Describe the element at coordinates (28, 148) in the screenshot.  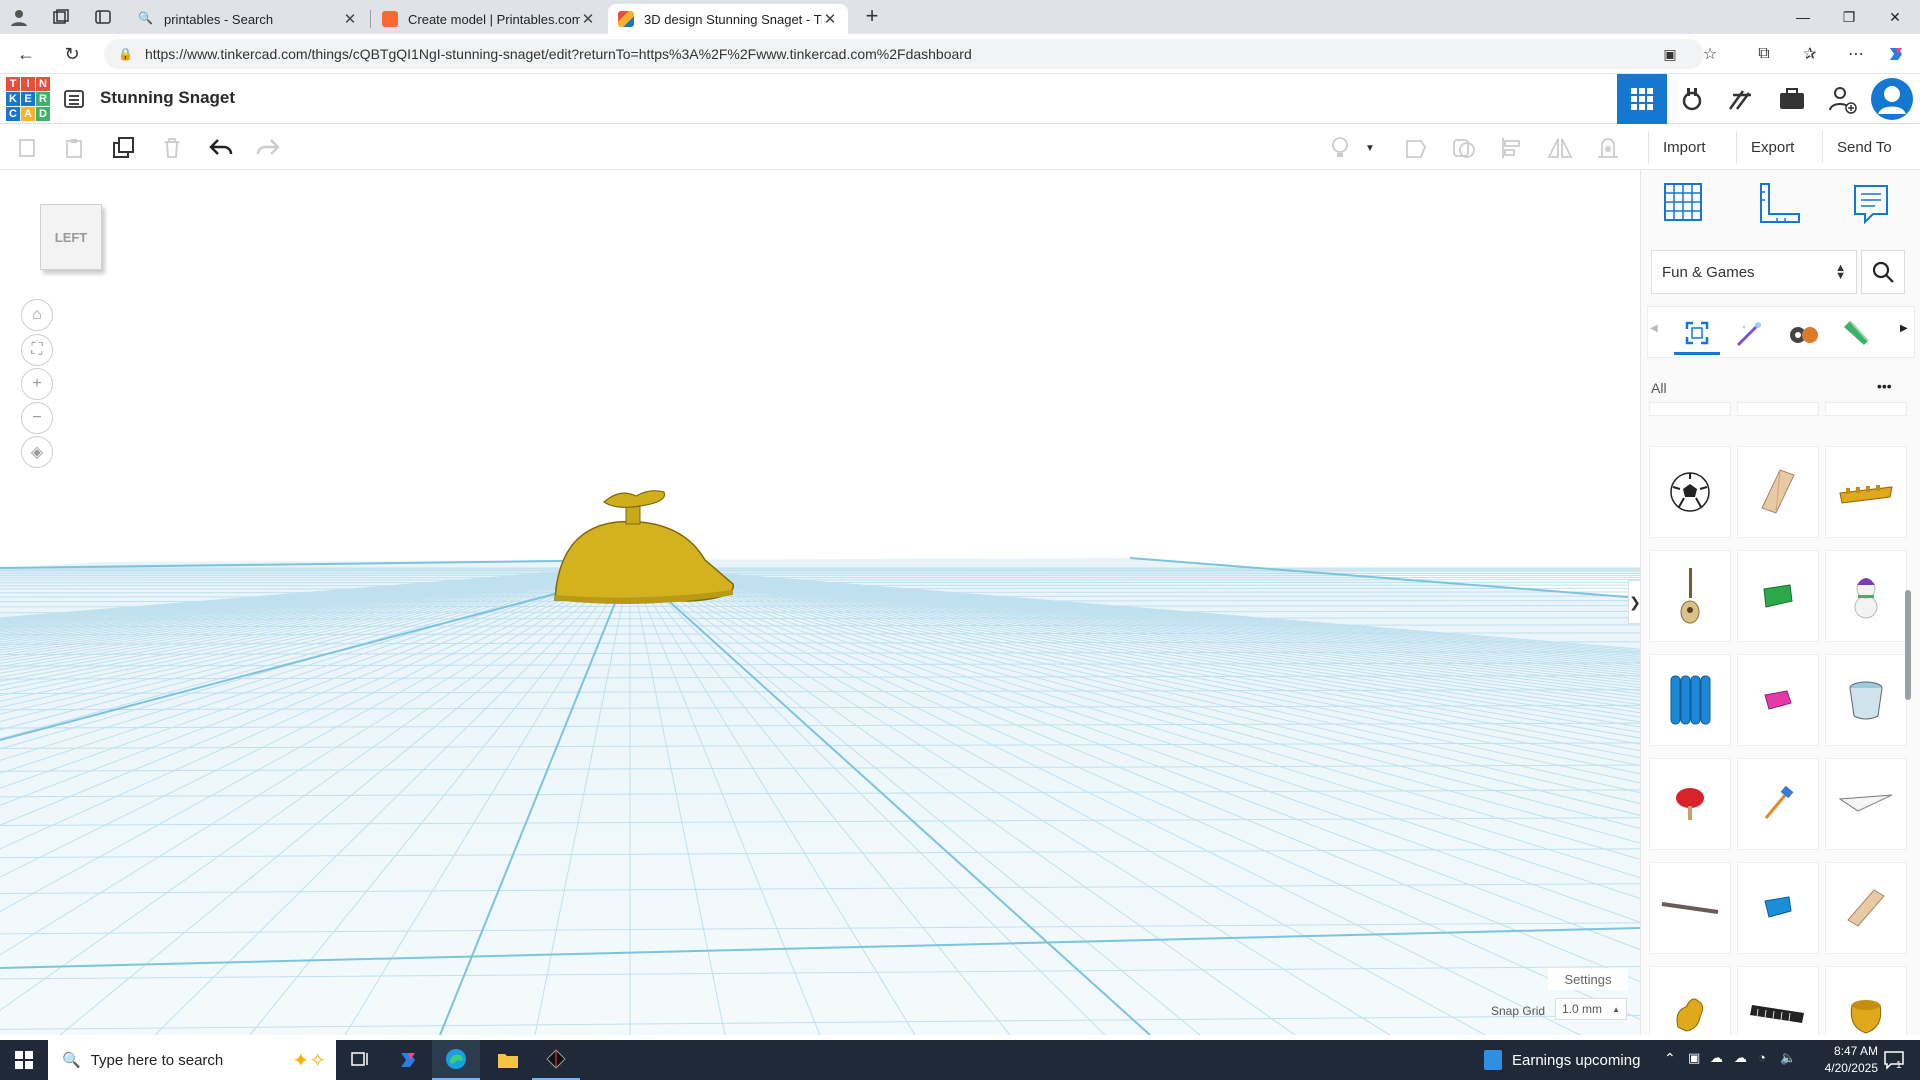
I see `copy-icon` at that location.